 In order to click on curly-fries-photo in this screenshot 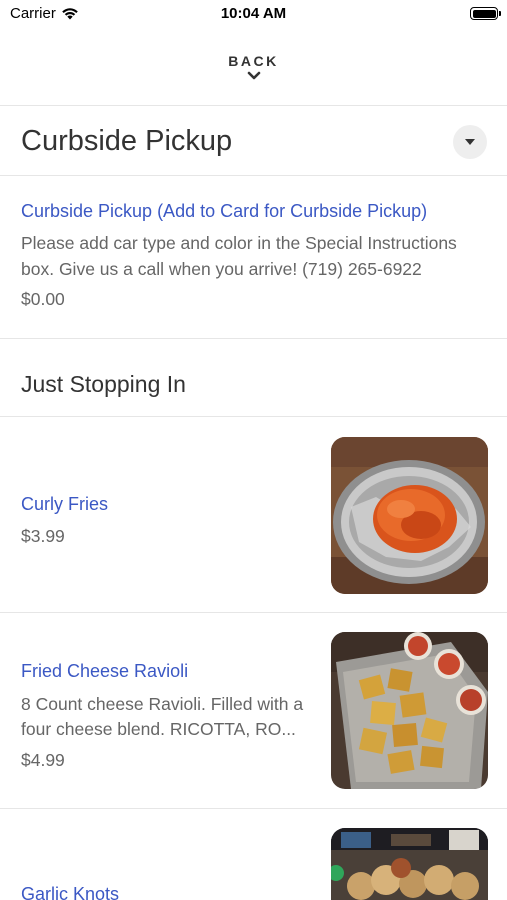, I will do `click(409, 515)`.